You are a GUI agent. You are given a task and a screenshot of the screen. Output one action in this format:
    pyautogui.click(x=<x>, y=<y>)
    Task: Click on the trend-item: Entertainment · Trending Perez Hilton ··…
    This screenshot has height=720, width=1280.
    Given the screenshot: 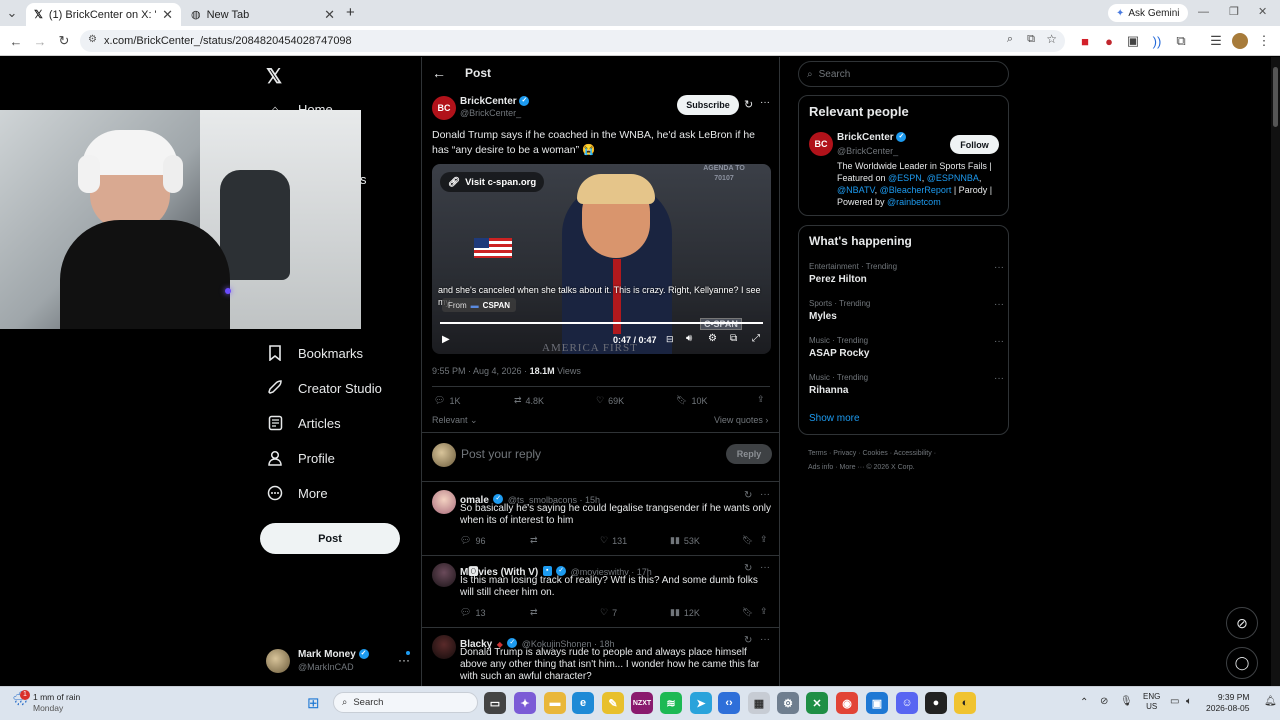 What is the action you would take?
    pyautogui.click(x=906, y=273)
    